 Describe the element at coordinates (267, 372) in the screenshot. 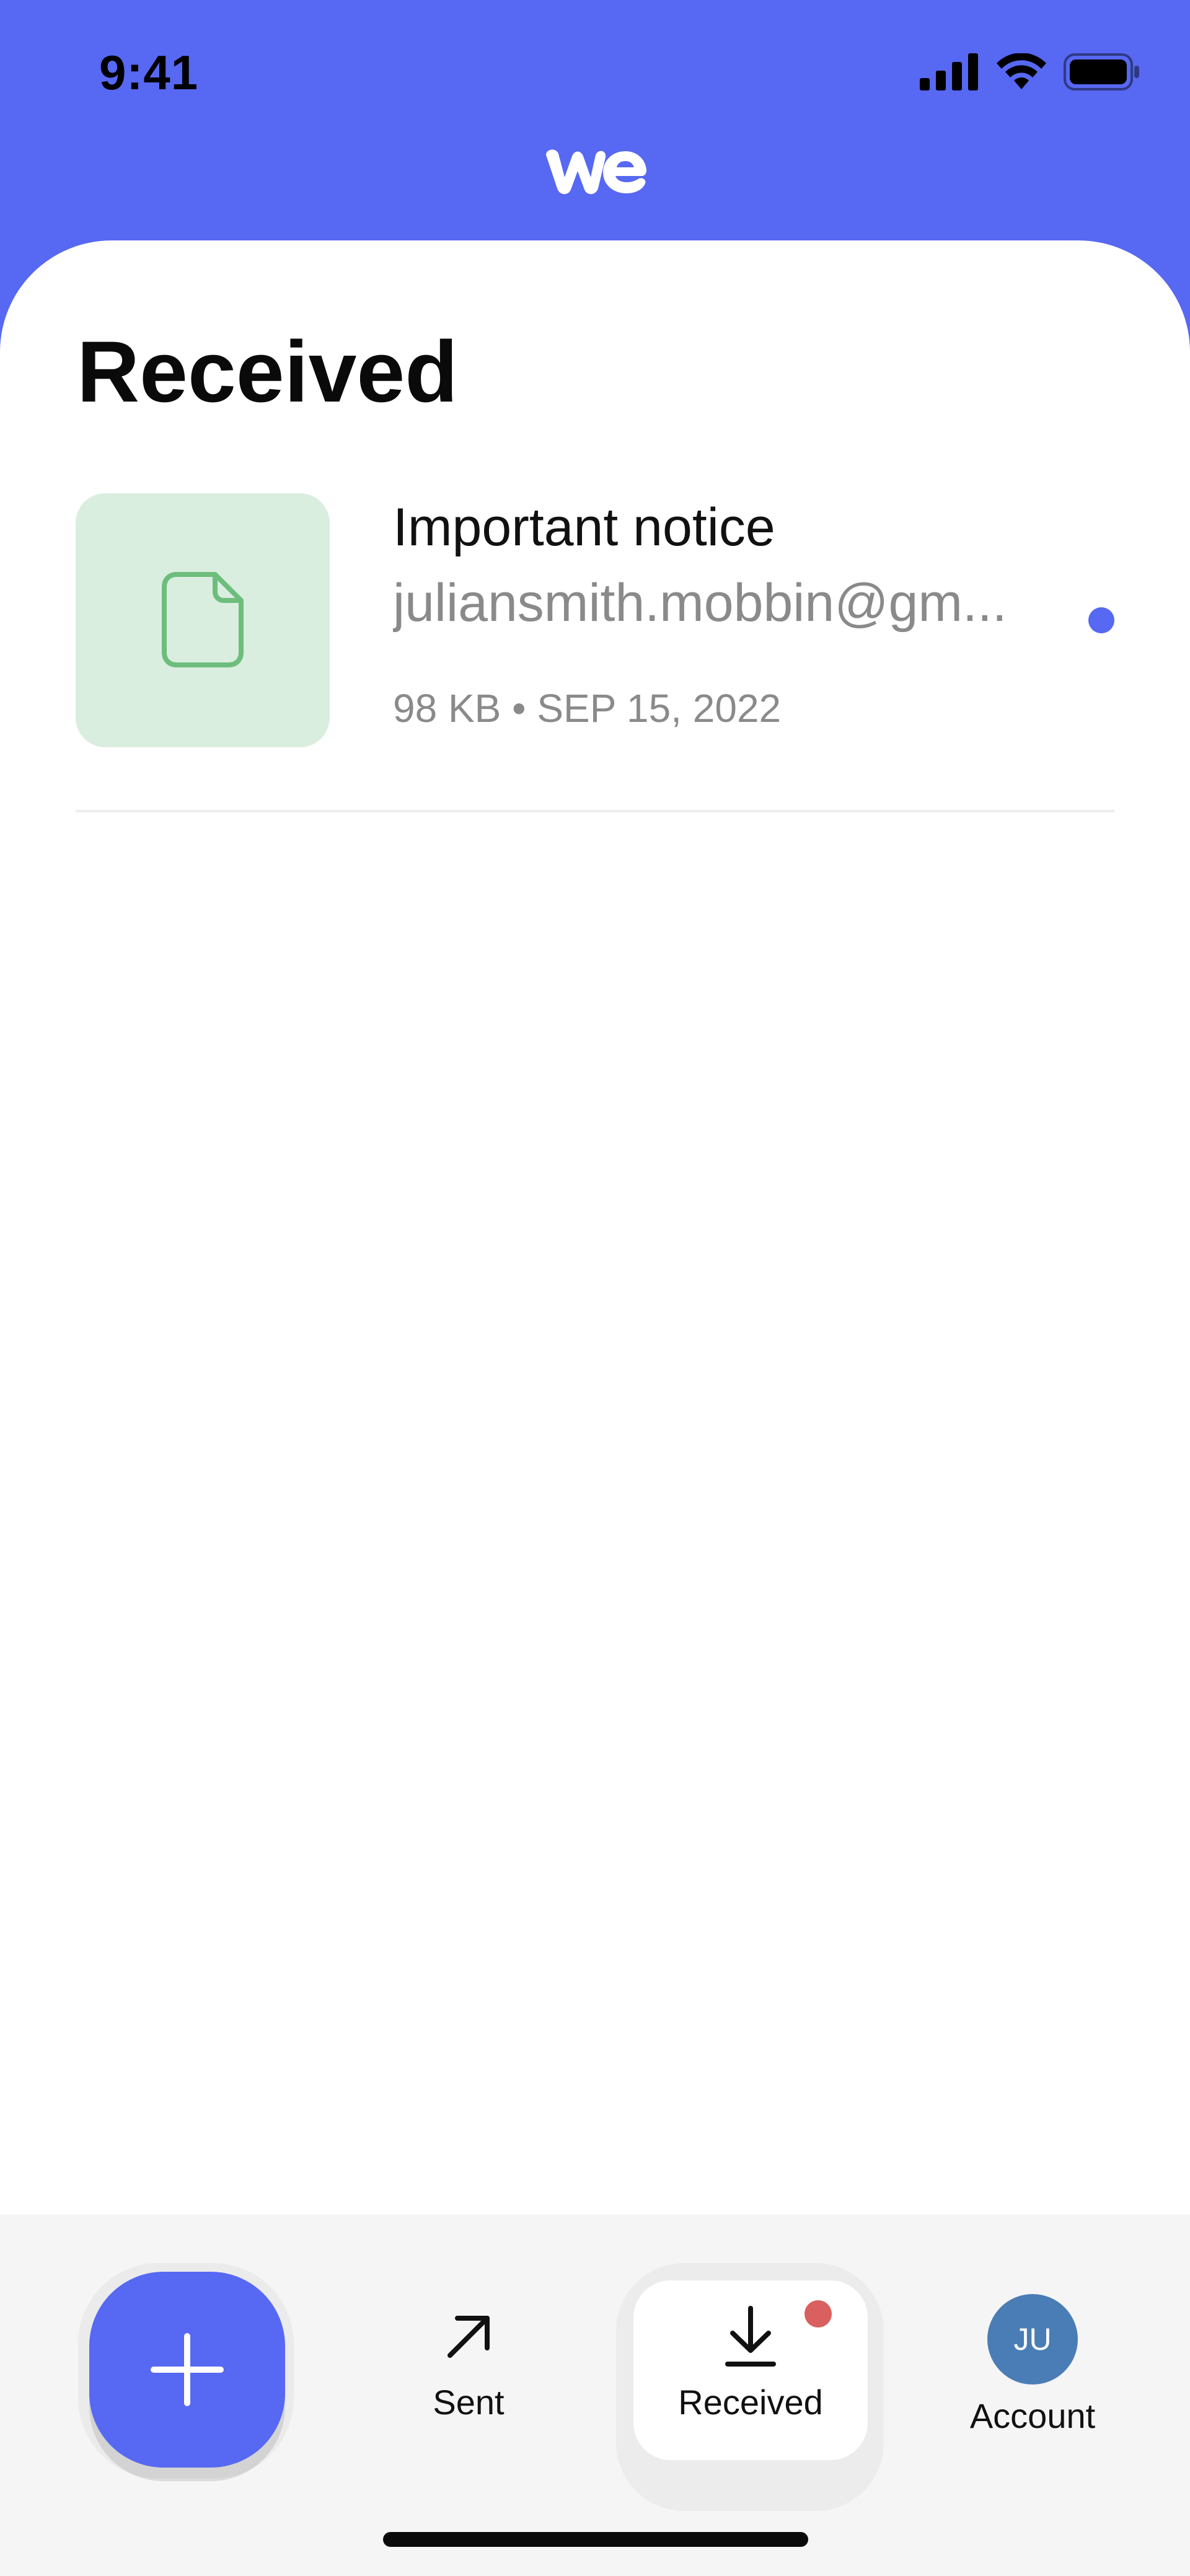

I see `page-title: Received` at that location.